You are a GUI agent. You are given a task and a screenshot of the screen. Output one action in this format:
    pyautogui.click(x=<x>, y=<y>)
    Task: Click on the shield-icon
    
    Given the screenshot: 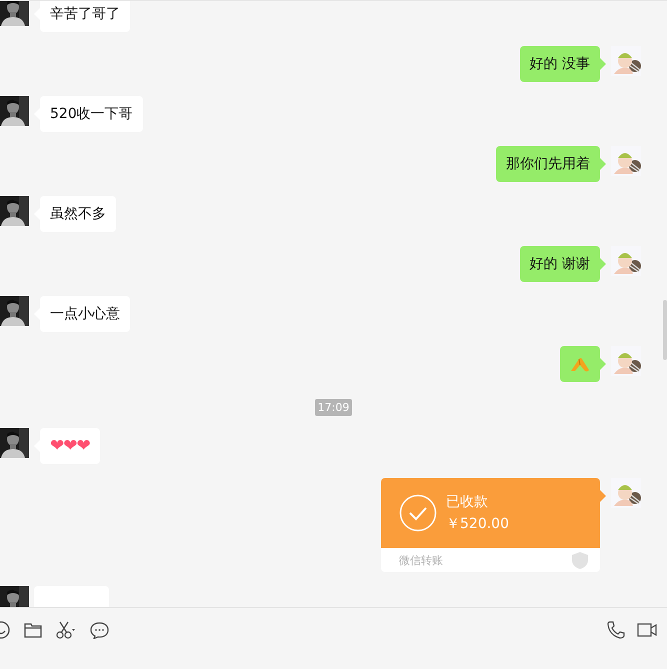 What is the action you would take?
    pyautogui.click(x=580, y=560)
    